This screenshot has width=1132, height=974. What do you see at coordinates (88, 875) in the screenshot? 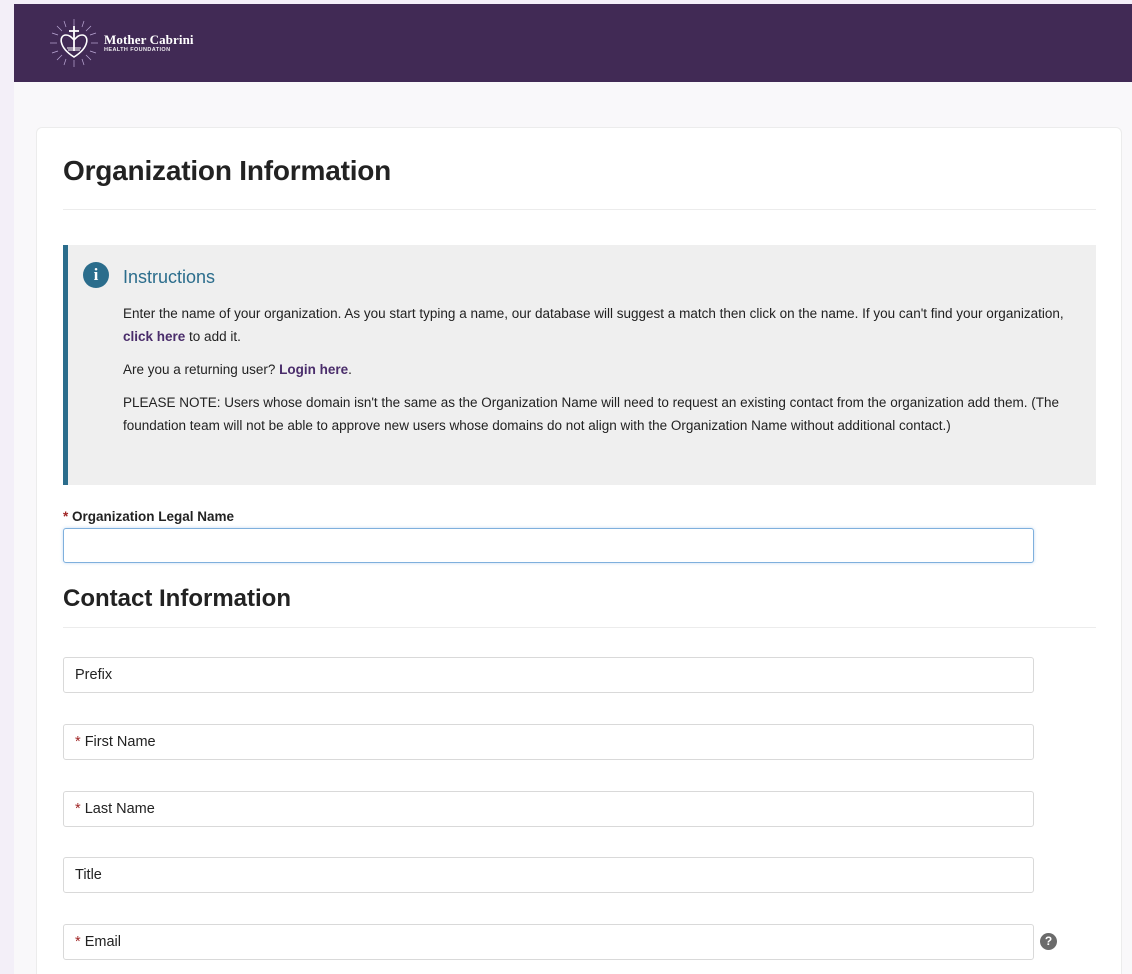
I see `title-label: Title` at bounding box center [88, 875].